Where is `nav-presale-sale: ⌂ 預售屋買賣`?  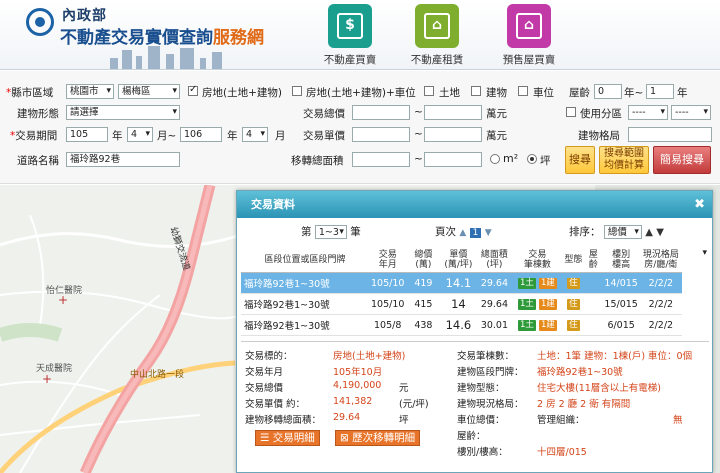 nav-presale-sale: ⌂ 預售屋買賣 is located at coordinates (529, 36).